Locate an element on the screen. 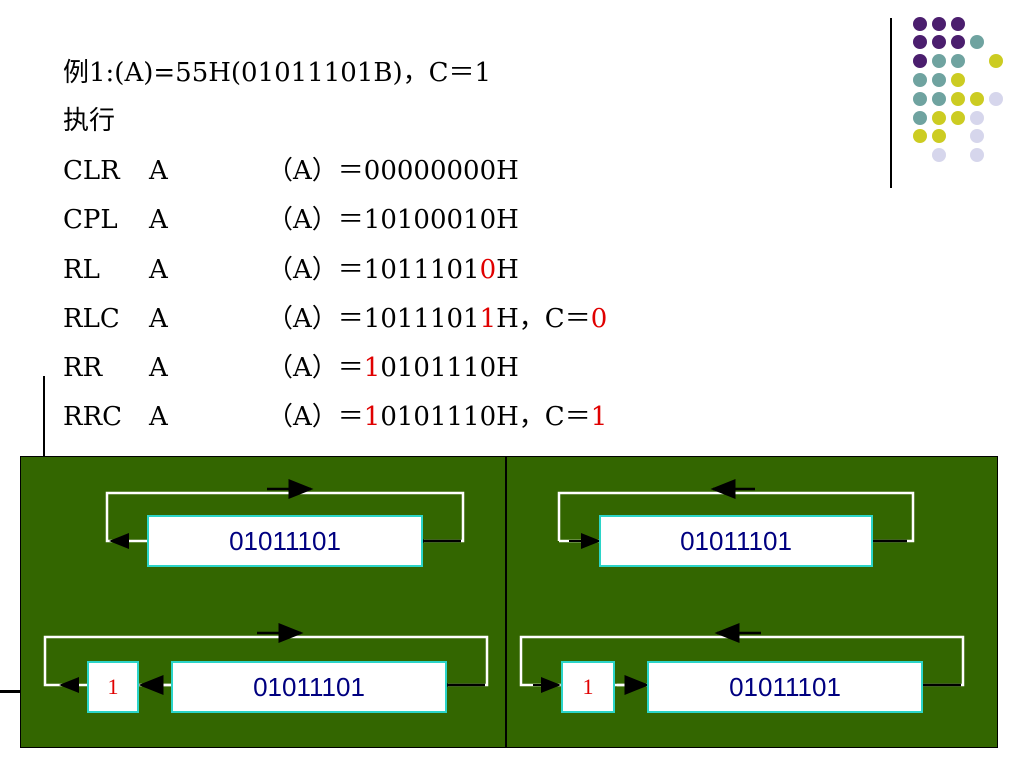 The width and height of the screenshot is (1024, 768). rr-register-box: 01011101 is located at coordinates (736, 541).